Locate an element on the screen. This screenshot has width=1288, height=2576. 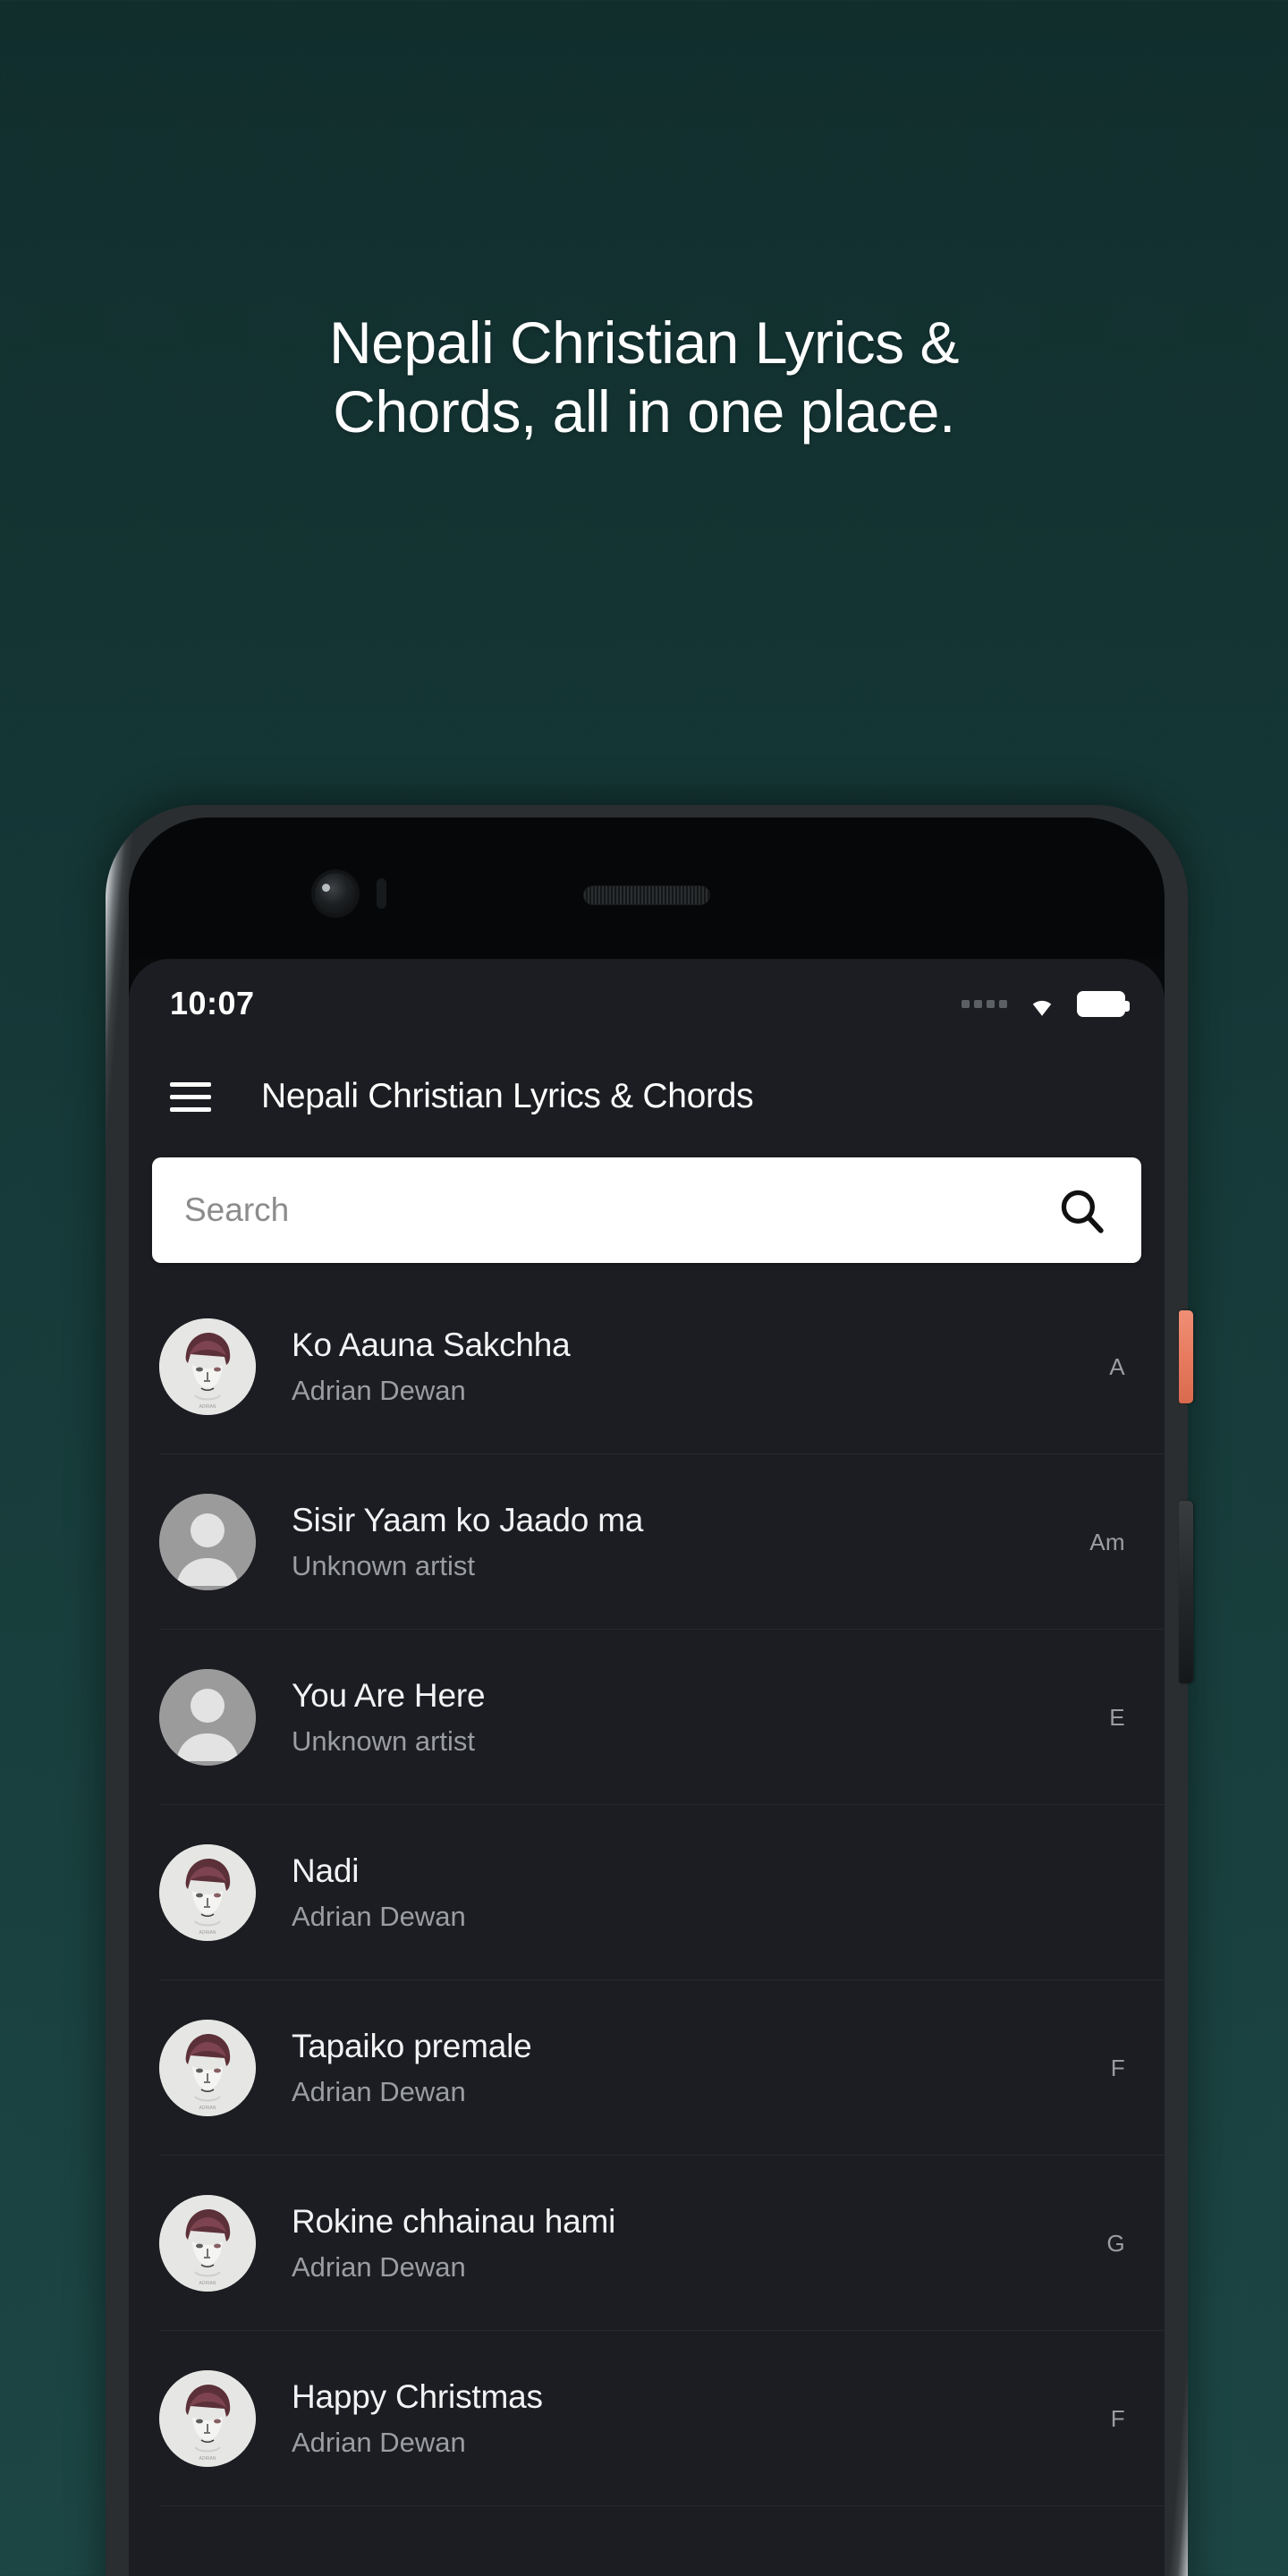
song-chord-key: G is located at coordinates (1115, 2243).